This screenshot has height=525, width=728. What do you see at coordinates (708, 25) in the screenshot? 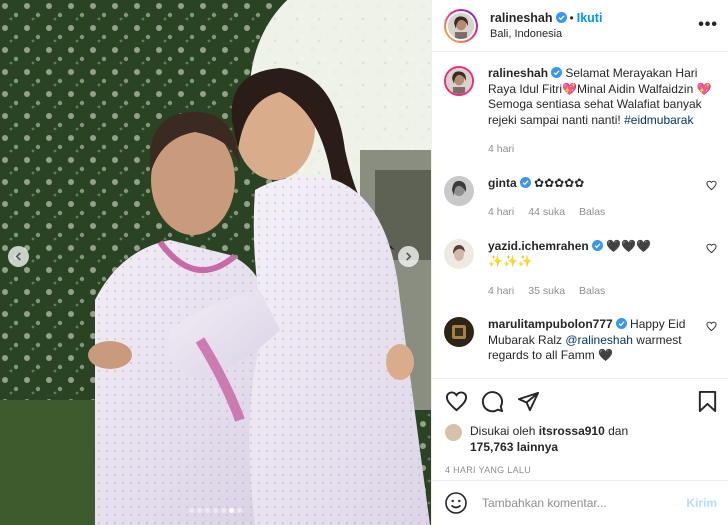
I see `more-options-button: •••` at bounding box center [708, 25].